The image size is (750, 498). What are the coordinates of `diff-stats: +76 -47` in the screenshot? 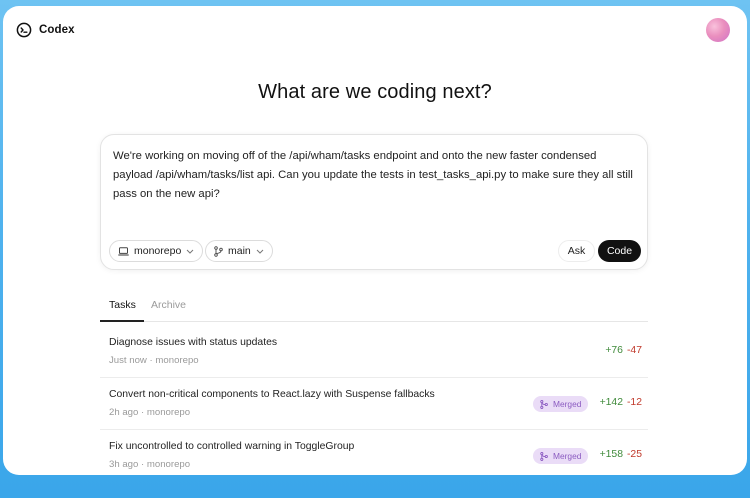 It's located at (623, 350).